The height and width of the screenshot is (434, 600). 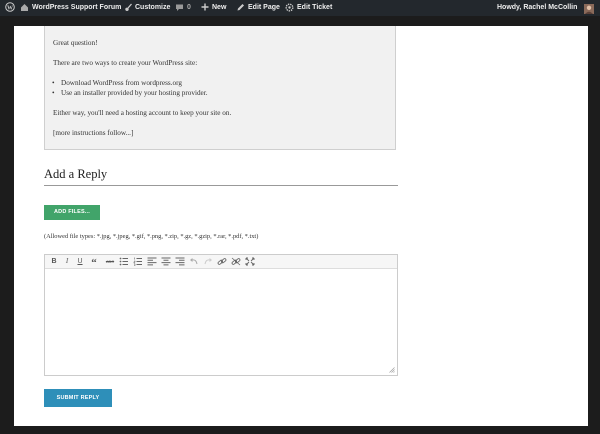 What do you see at coordinates (76, 8) in the screenshot?
I see `site-name-link: WordPress Support Forum` at bounding box center [76, 8].